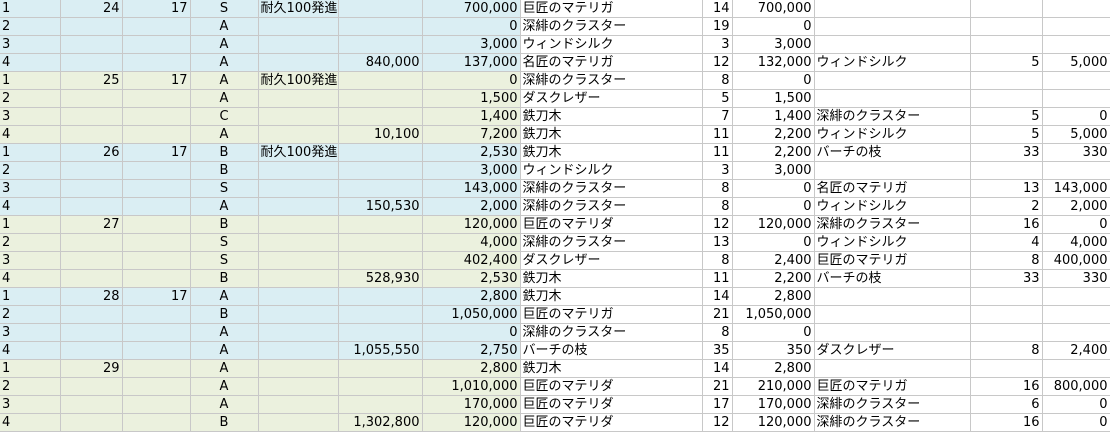 Image resolution: width=1110 pixels, height=433 pixels. I want to click on cell-quantity: 12, so click(717, 62).